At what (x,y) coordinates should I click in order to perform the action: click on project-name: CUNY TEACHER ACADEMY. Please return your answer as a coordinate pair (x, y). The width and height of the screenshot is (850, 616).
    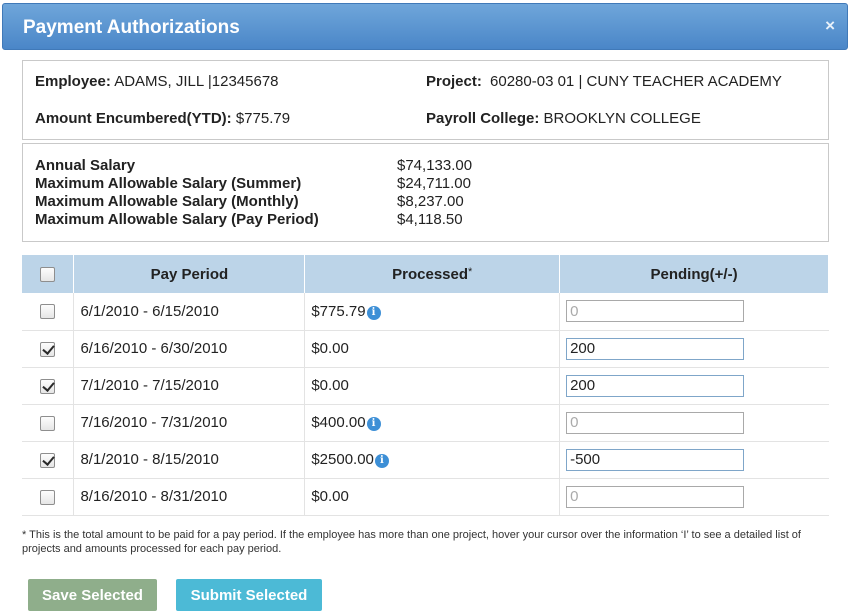
    Looking at the image, I should click on (684, 81).